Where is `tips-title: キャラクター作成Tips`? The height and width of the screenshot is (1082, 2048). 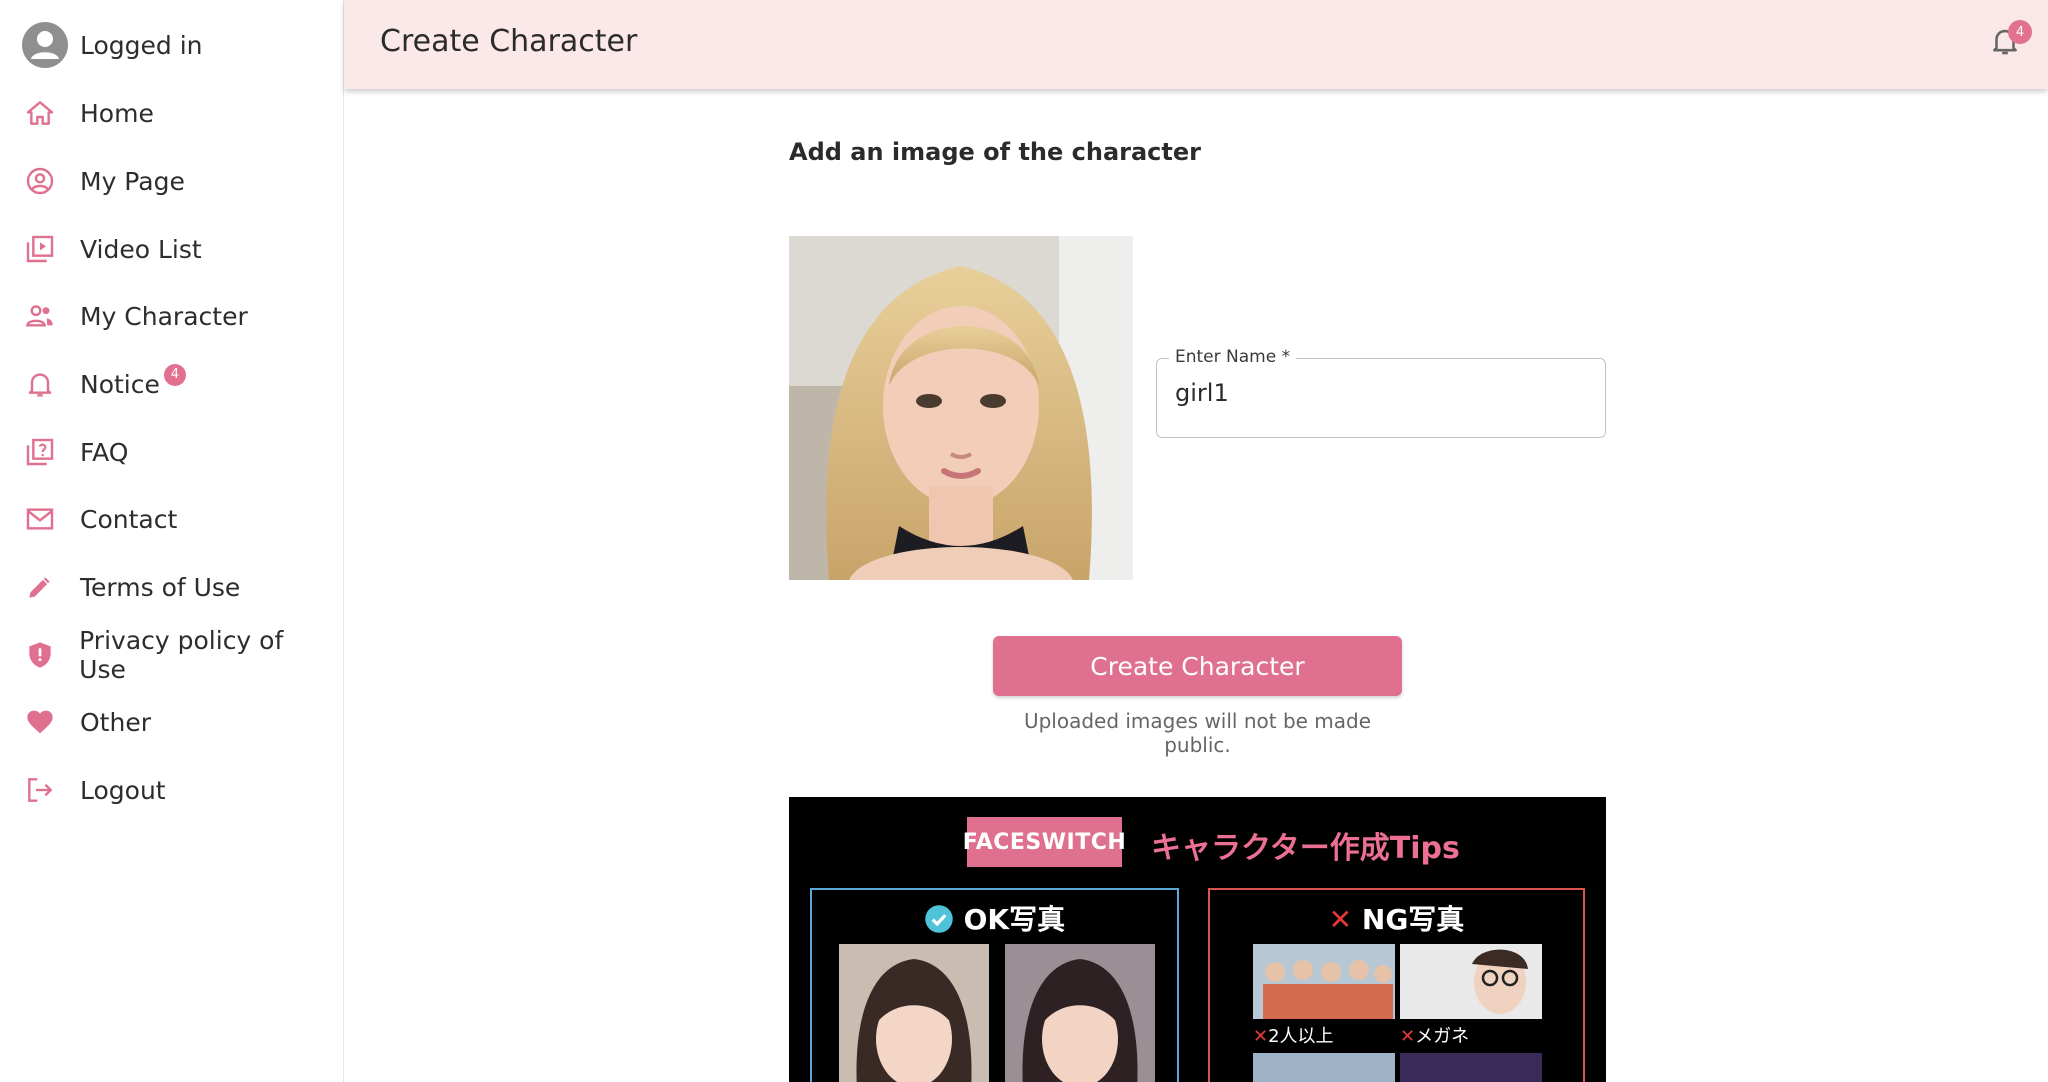
tips-title: キャラクター作成Tips is located at coordinates (1305, 848).